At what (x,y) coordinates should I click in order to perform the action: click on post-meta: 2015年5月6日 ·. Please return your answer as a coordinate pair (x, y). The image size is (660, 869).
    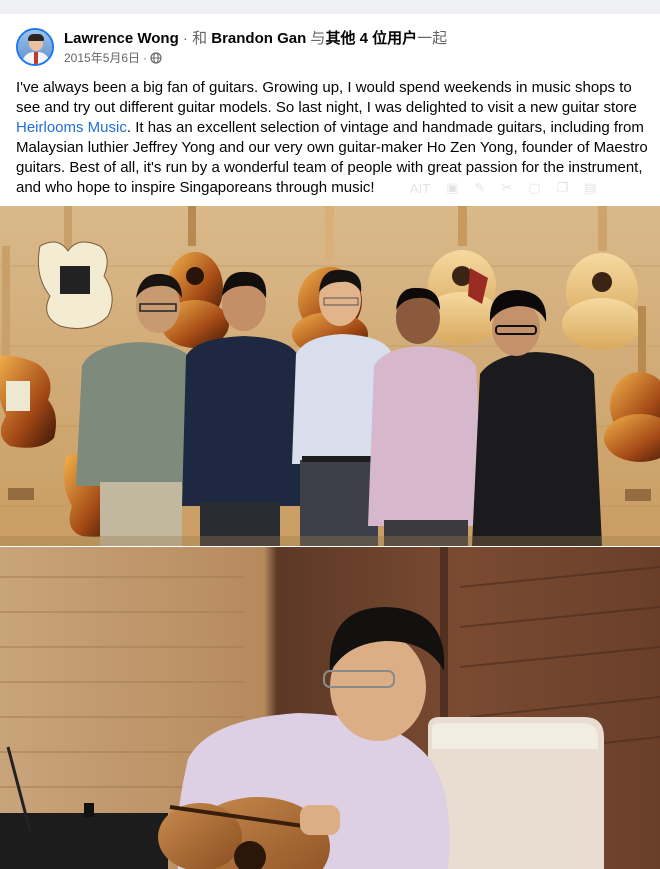
    Looking at the image, I should click on (113, 58).